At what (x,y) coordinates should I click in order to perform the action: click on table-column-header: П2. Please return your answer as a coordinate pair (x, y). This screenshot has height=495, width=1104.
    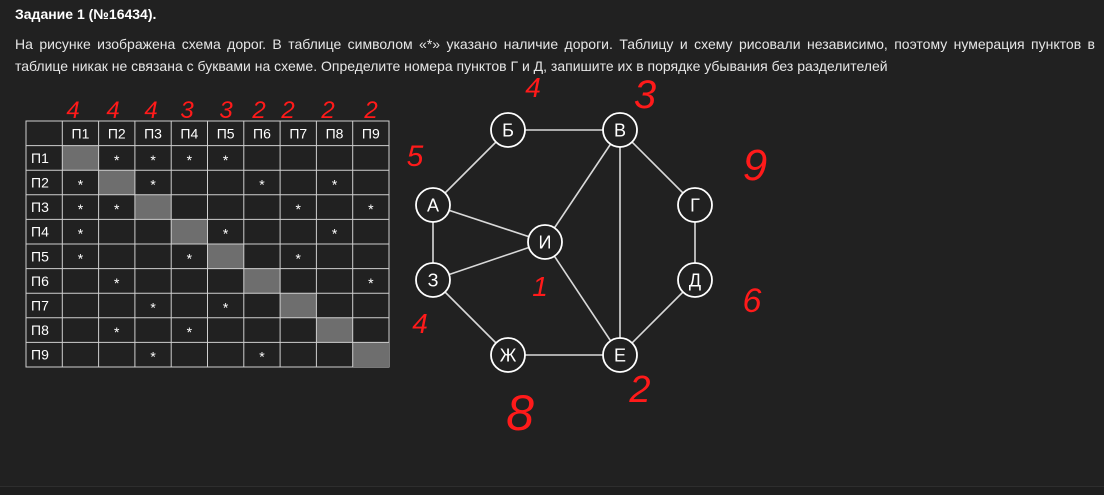
    Looking at the image, I should click on (117, 133).